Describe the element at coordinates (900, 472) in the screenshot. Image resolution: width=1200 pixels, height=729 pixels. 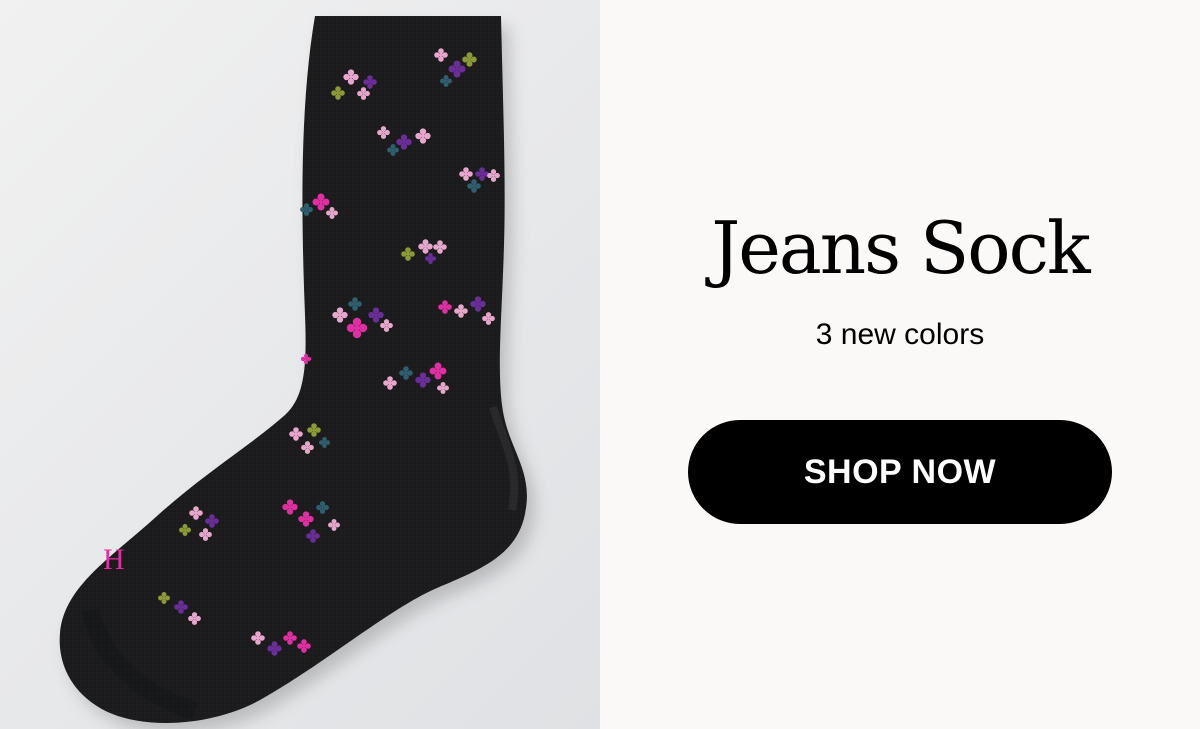
I see `shop-now-button: SHOP NOW` at that location.